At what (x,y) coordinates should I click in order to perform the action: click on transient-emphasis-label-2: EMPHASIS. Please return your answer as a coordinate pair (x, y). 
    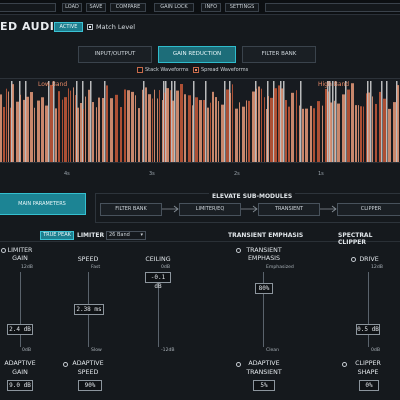
    Looking at the image, I should click on (264, 258).